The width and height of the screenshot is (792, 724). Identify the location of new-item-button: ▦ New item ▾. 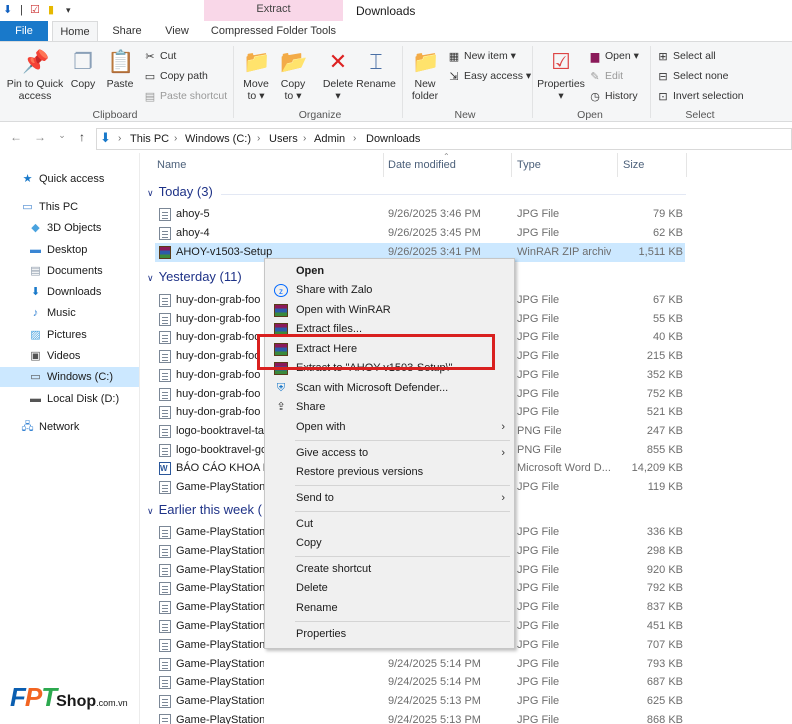
(481, 56).